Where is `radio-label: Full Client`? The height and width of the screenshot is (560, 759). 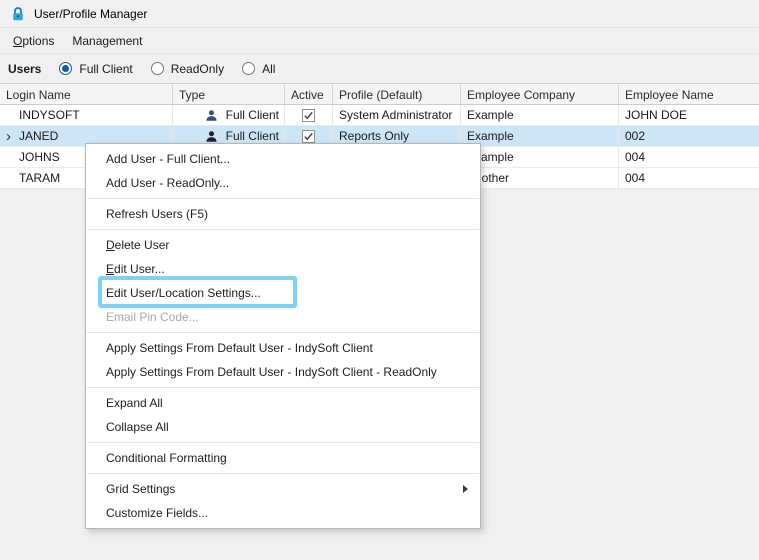 radio-label: Full Client is located at coordinates (106, 68).